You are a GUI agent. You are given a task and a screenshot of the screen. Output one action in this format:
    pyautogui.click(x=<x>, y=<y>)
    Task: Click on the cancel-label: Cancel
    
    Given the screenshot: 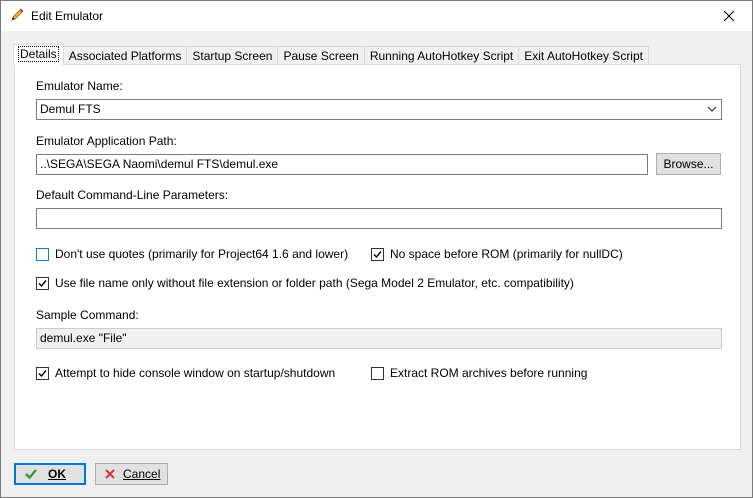 What is the action you would take?
    pyautogui.click(x=142, y=474)
    